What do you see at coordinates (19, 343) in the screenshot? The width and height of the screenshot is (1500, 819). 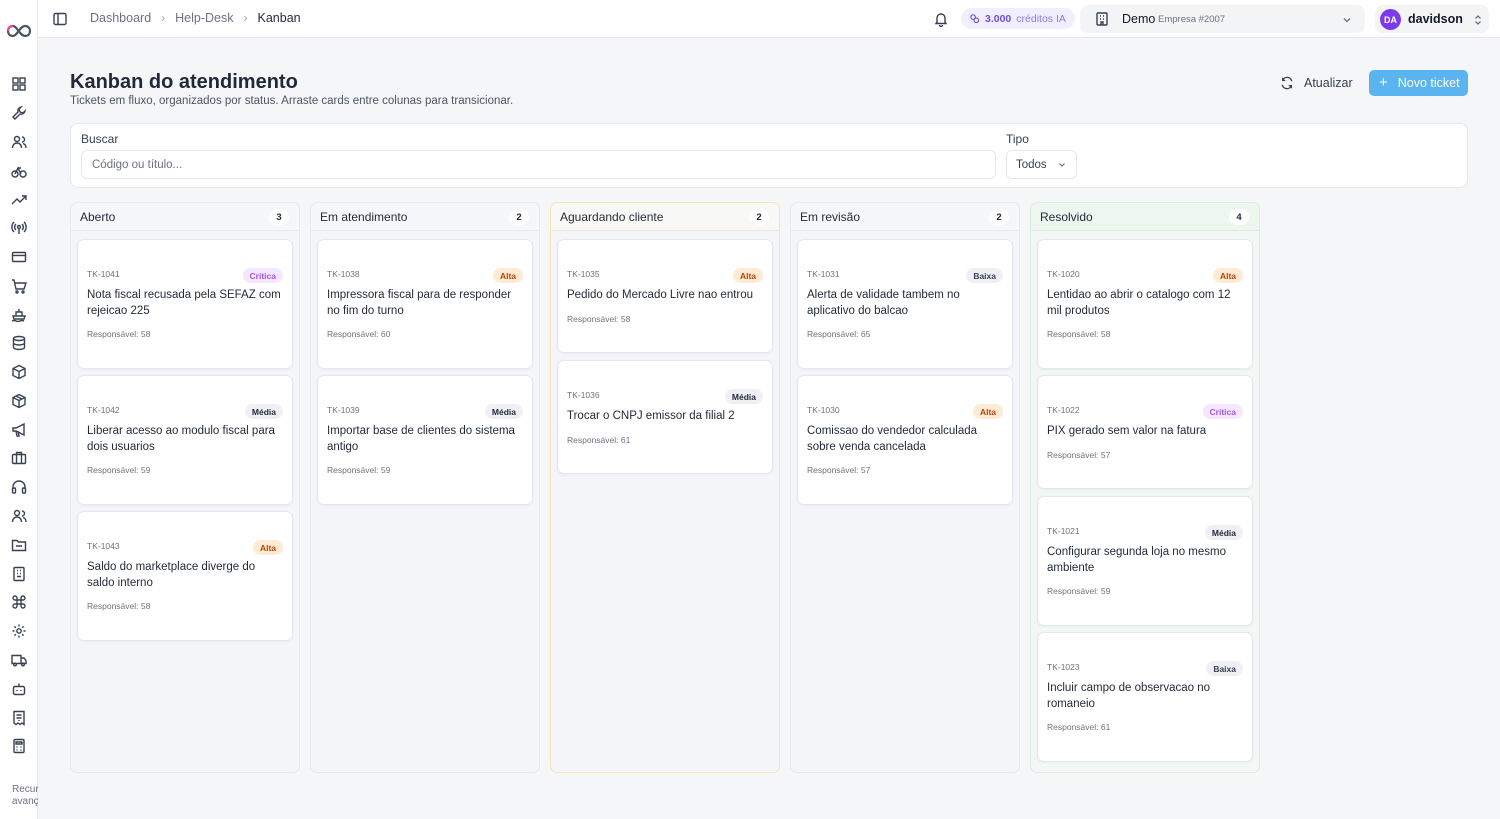 I see `database-icon` at bounding box center [19, 343].